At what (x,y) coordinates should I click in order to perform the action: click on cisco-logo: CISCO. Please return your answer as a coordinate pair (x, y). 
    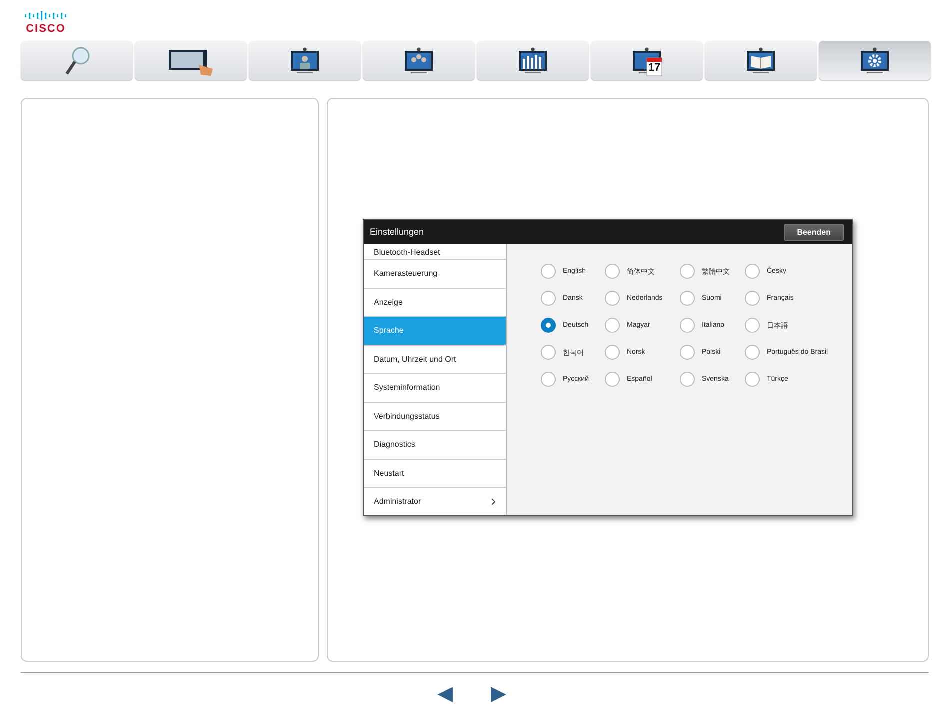
    Looking at the image, I should click on (46, 23).